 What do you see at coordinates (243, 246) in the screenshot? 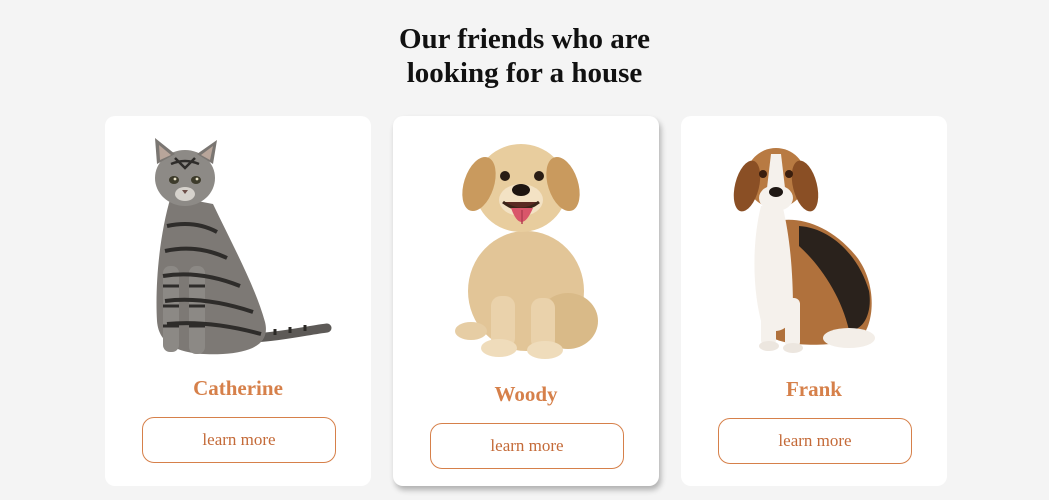
I see `tabby-cat-icon` at bounding box center [243, 246].